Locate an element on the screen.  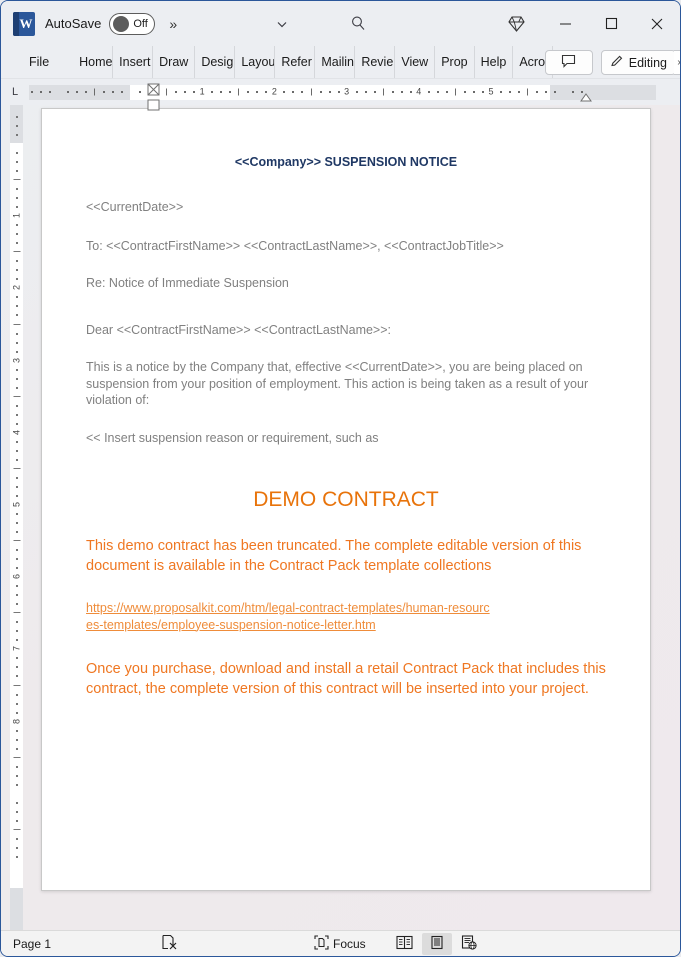
web-layout-icon is located at coordinates (469, 943).